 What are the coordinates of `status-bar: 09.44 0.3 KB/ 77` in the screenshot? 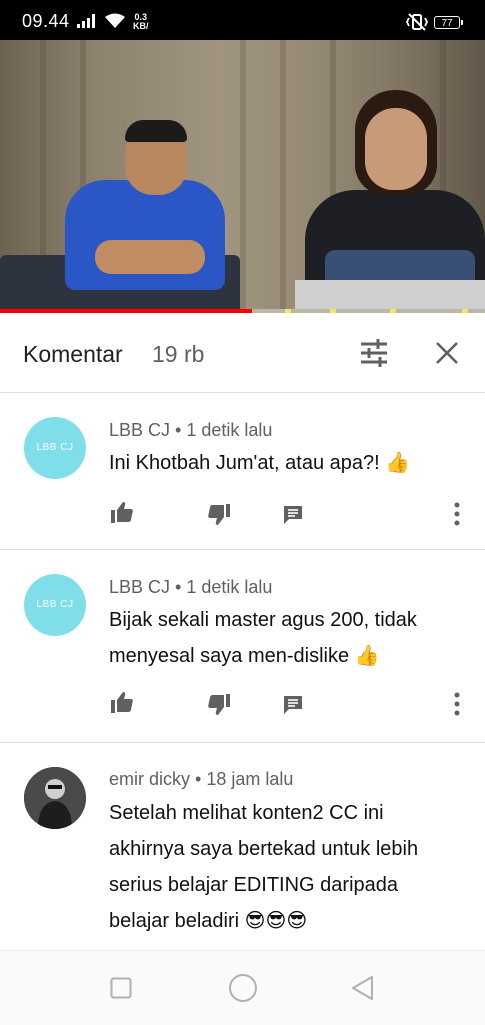 It's located at (242, 20).